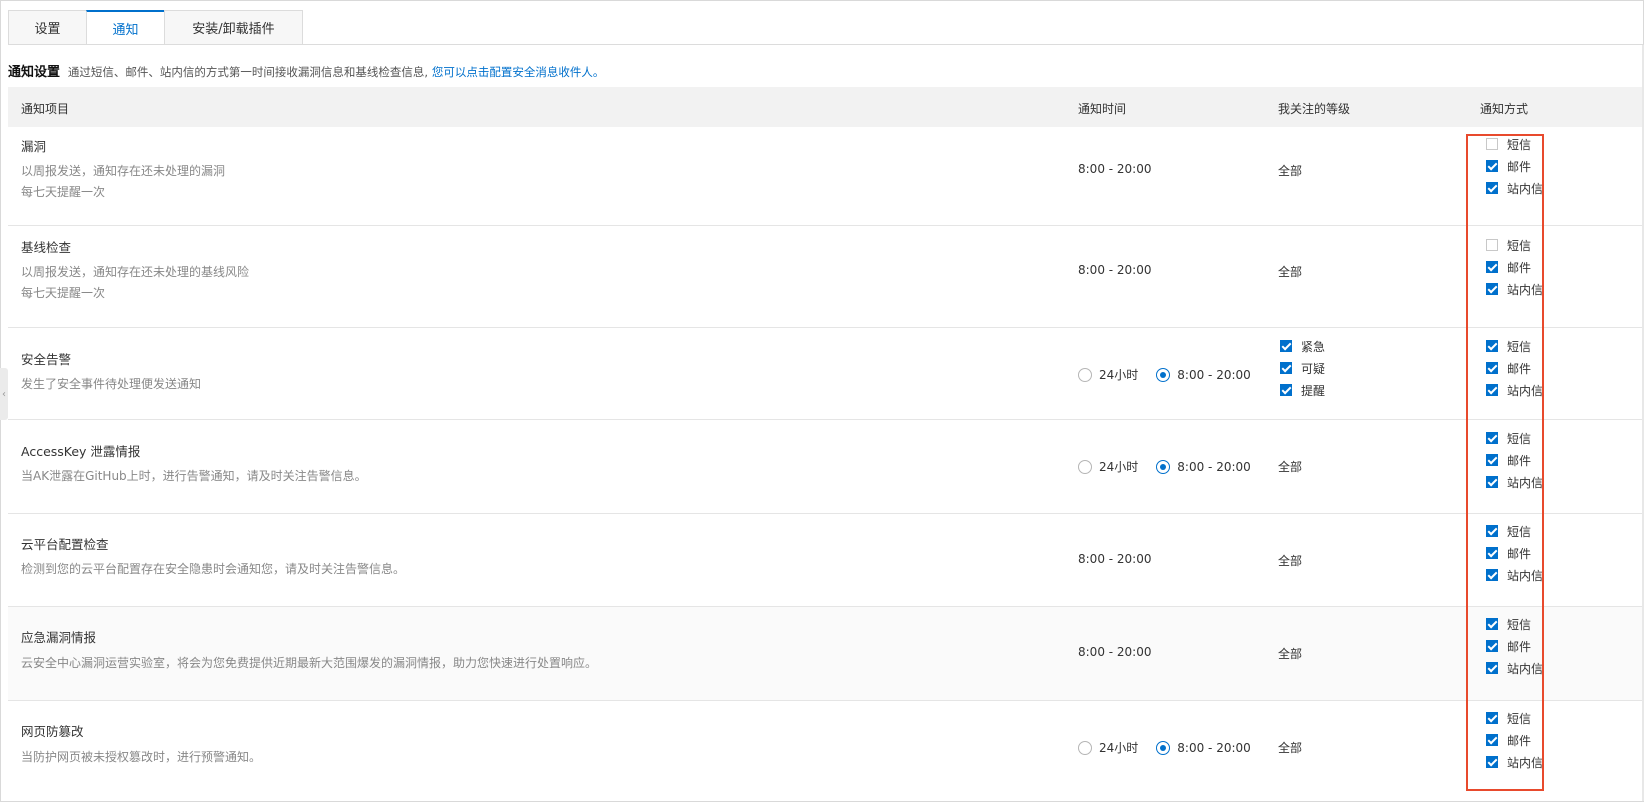 The width and height of the screenshot is (1644, 802). I want to click on level-urgent-checkbox, so click(1286, 346).